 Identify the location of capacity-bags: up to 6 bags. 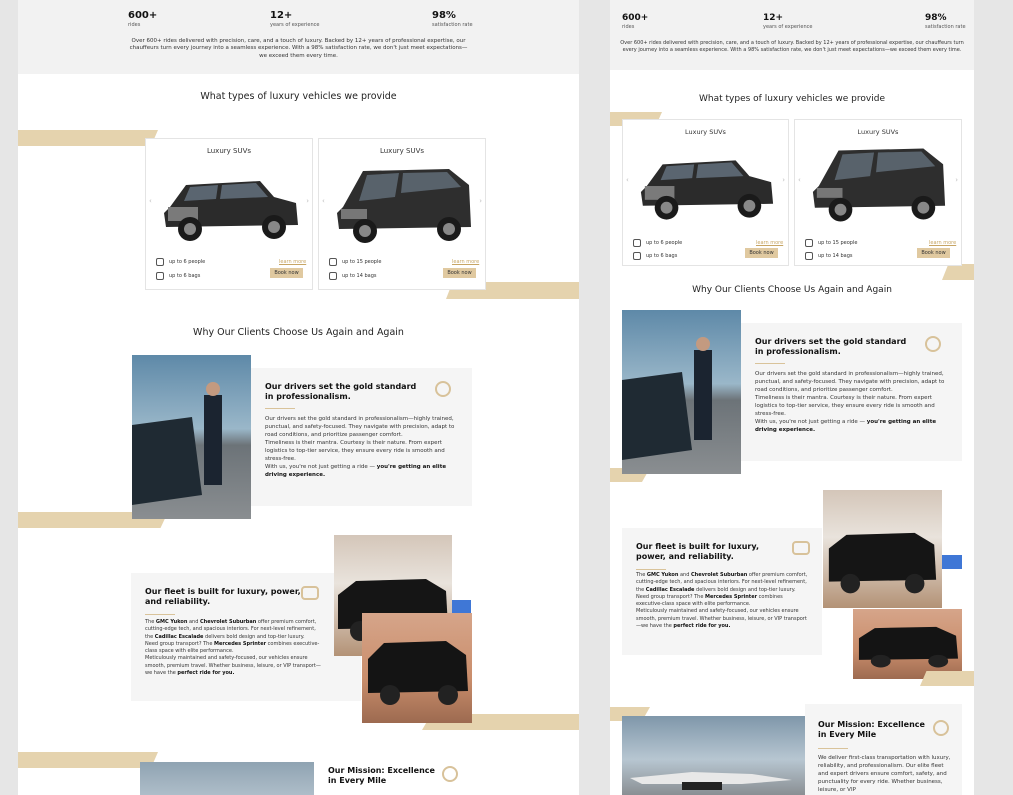
(178, 276).